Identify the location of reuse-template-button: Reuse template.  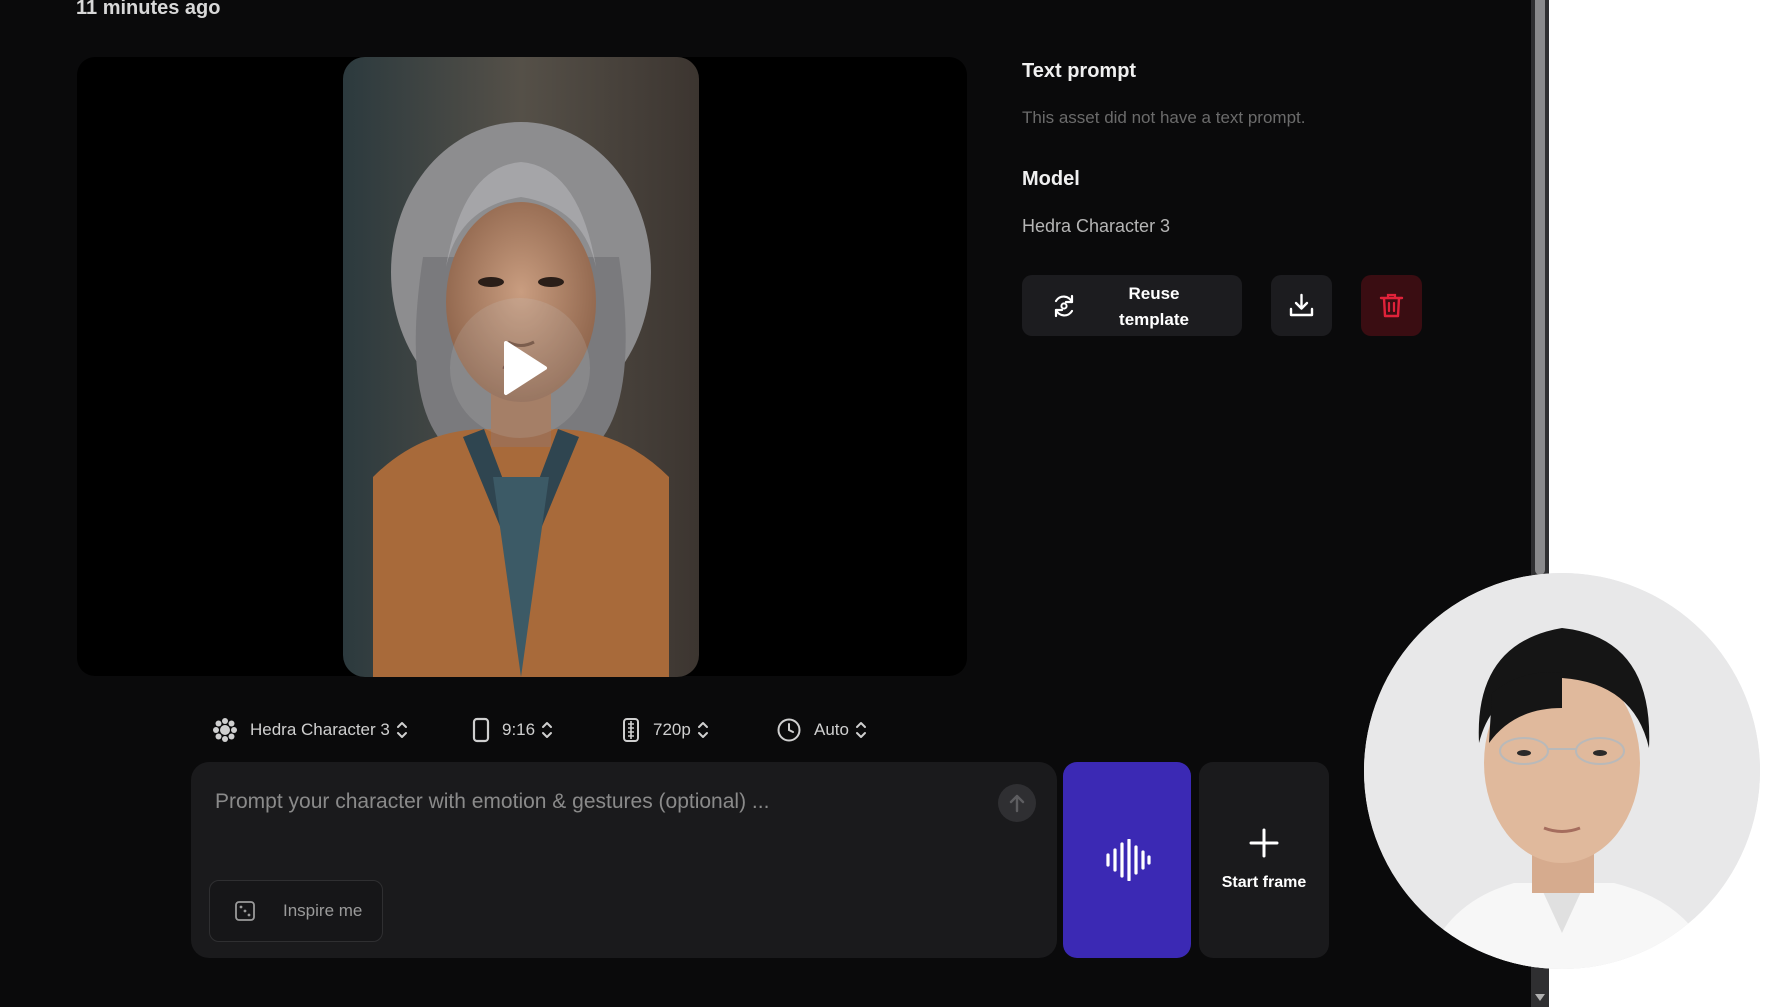
(1132, 305).